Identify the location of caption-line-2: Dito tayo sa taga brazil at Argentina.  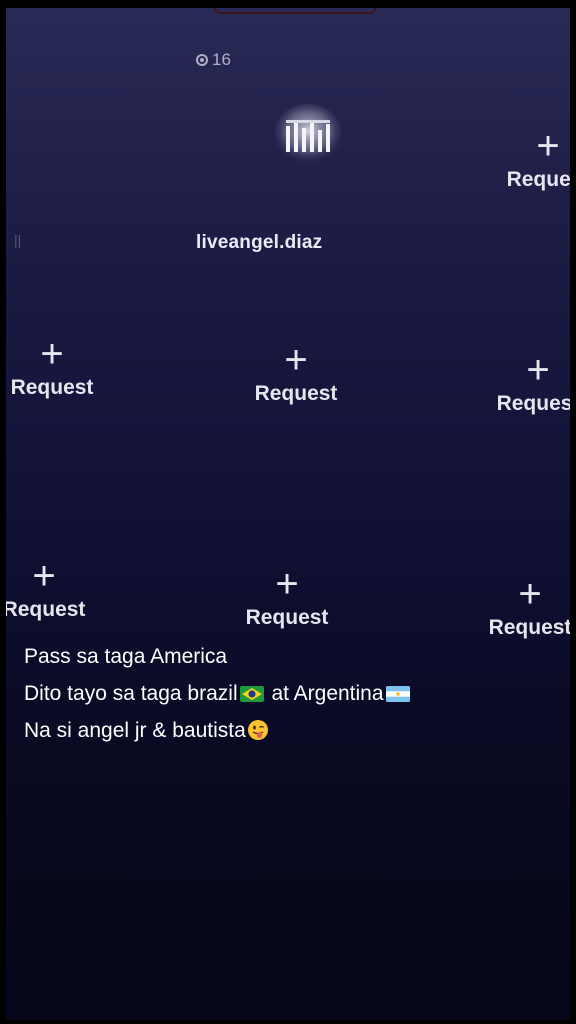
(297, 693).